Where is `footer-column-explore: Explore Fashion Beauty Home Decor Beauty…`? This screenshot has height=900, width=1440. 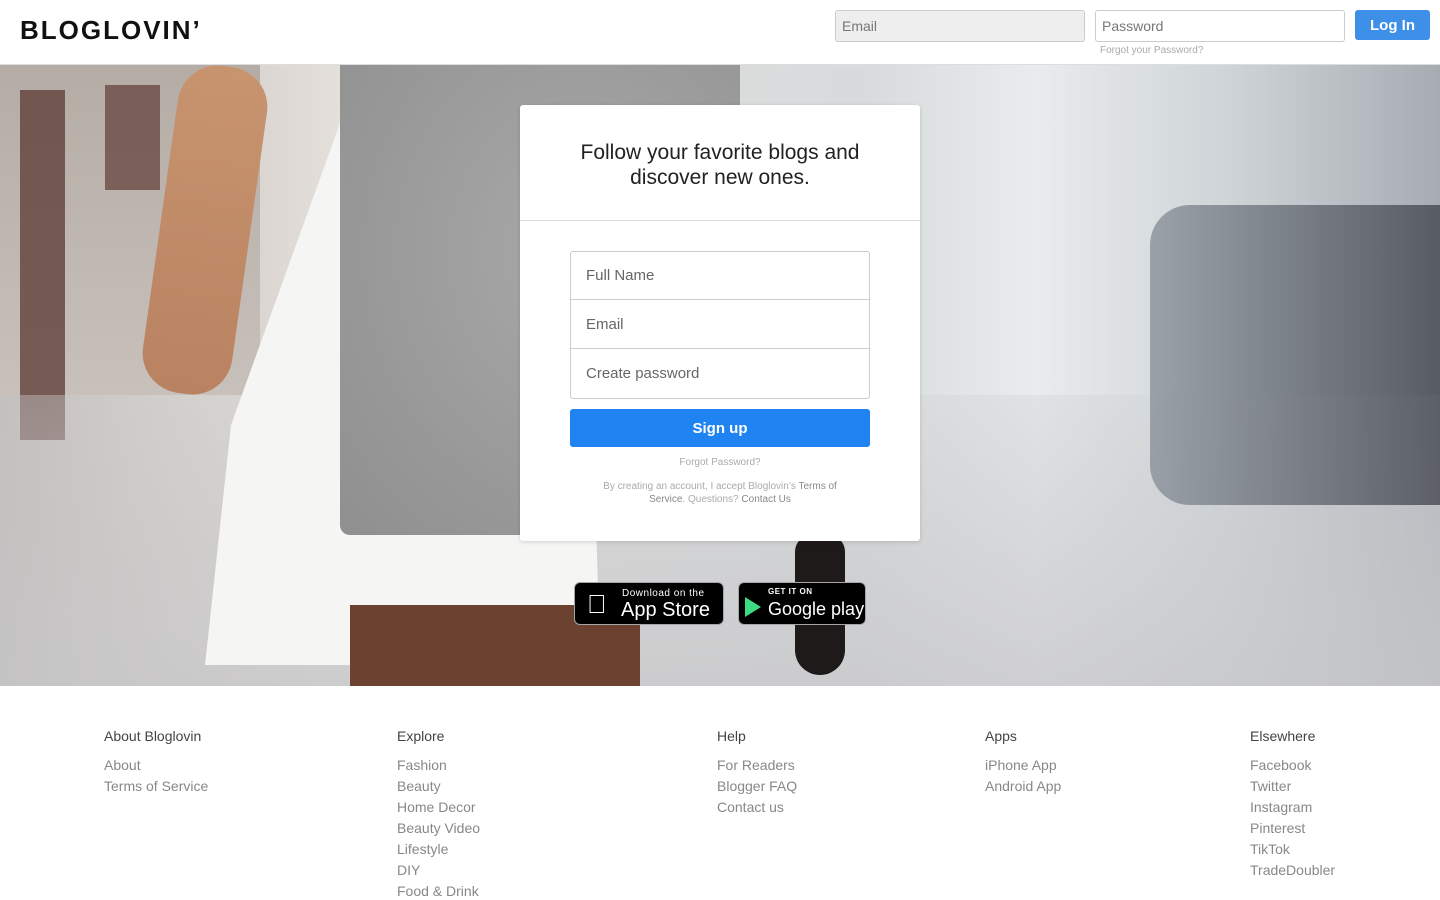 footer-column-explore: Explore Fashion Beauty Home Decor Beauty… is located at coordinates (438, 814).